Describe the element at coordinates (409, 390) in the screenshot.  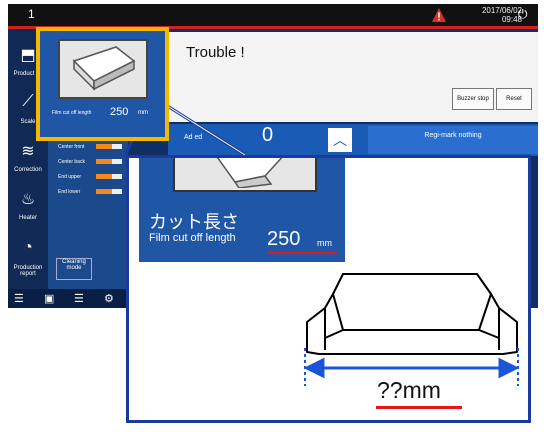
I see `unknown-length-label: ??mm` at that location.